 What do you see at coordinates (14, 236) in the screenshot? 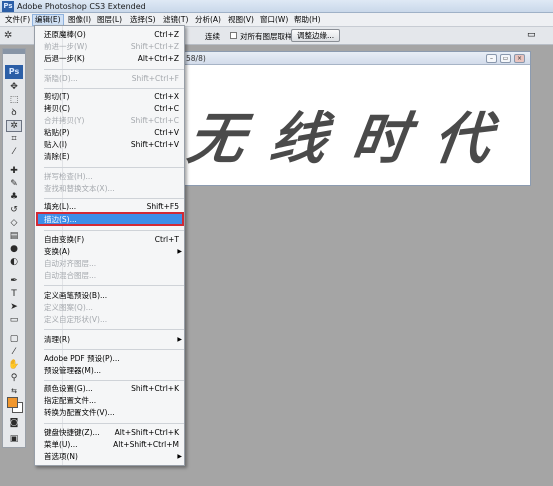
I see `gradient-icon: ▤` at bounding box center [14, 236].